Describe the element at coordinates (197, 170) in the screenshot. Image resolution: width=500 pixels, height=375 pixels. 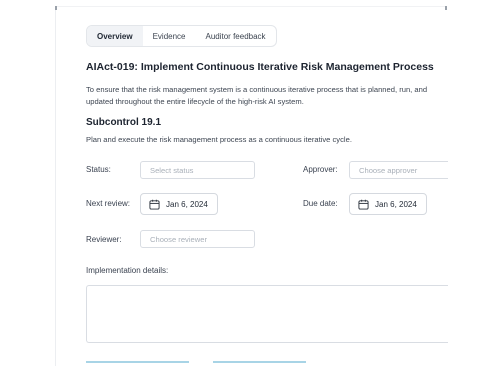
I see `status-select: Select status` at that location.